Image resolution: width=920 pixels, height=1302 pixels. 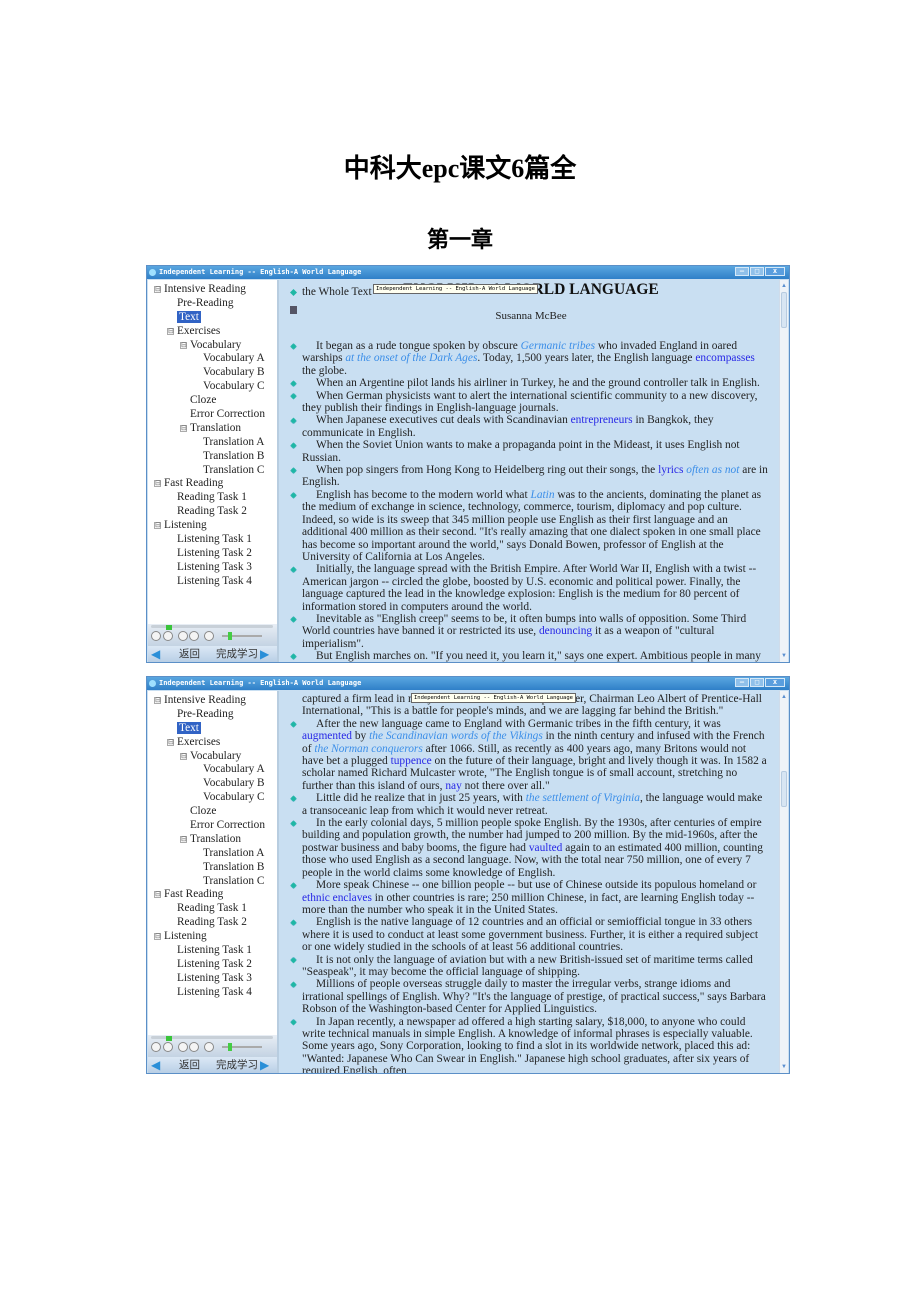 I want to click on tree-item: Reading Task 1, so click(x=212, y=498).